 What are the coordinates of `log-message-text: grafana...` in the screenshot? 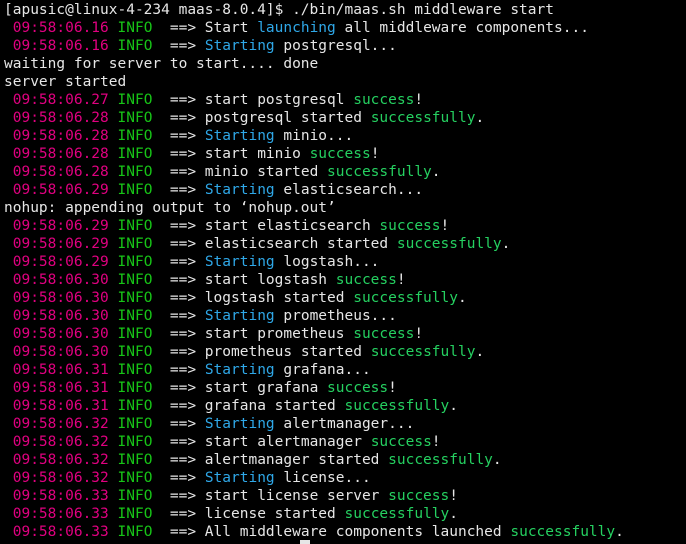 It's located at (322, 370).